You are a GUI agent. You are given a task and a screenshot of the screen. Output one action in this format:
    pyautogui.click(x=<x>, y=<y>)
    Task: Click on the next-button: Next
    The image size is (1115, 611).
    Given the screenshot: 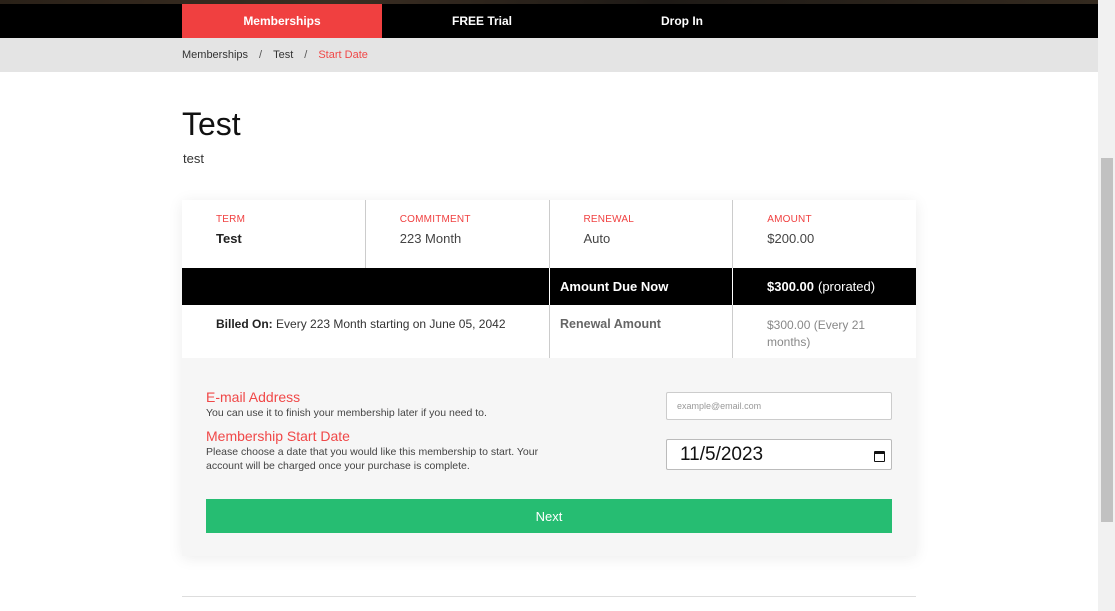 What is the action you would take?
    pyautogui.click(x=549, y=516)
    